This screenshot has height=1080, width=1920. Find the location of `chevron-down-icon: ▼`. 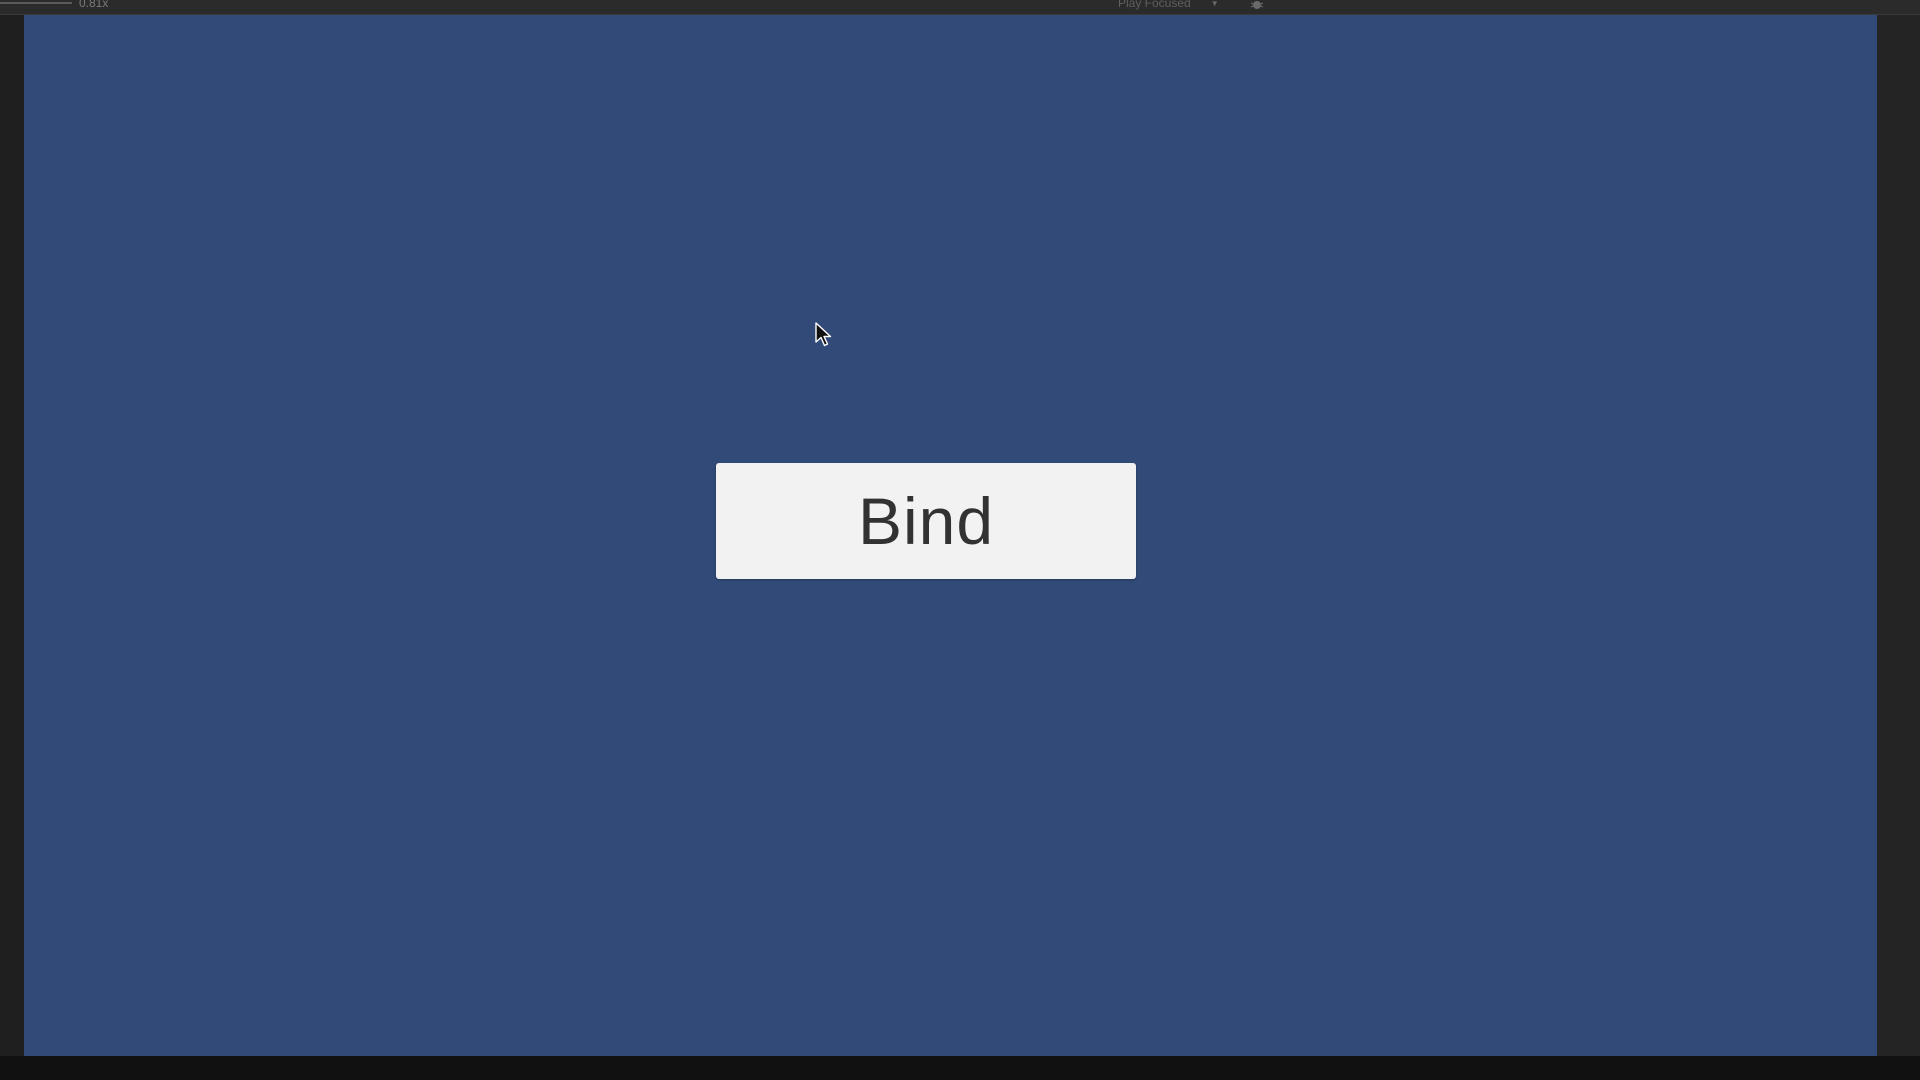

chevron-down-icon: ▼ is located at coordinates (1214, 4).